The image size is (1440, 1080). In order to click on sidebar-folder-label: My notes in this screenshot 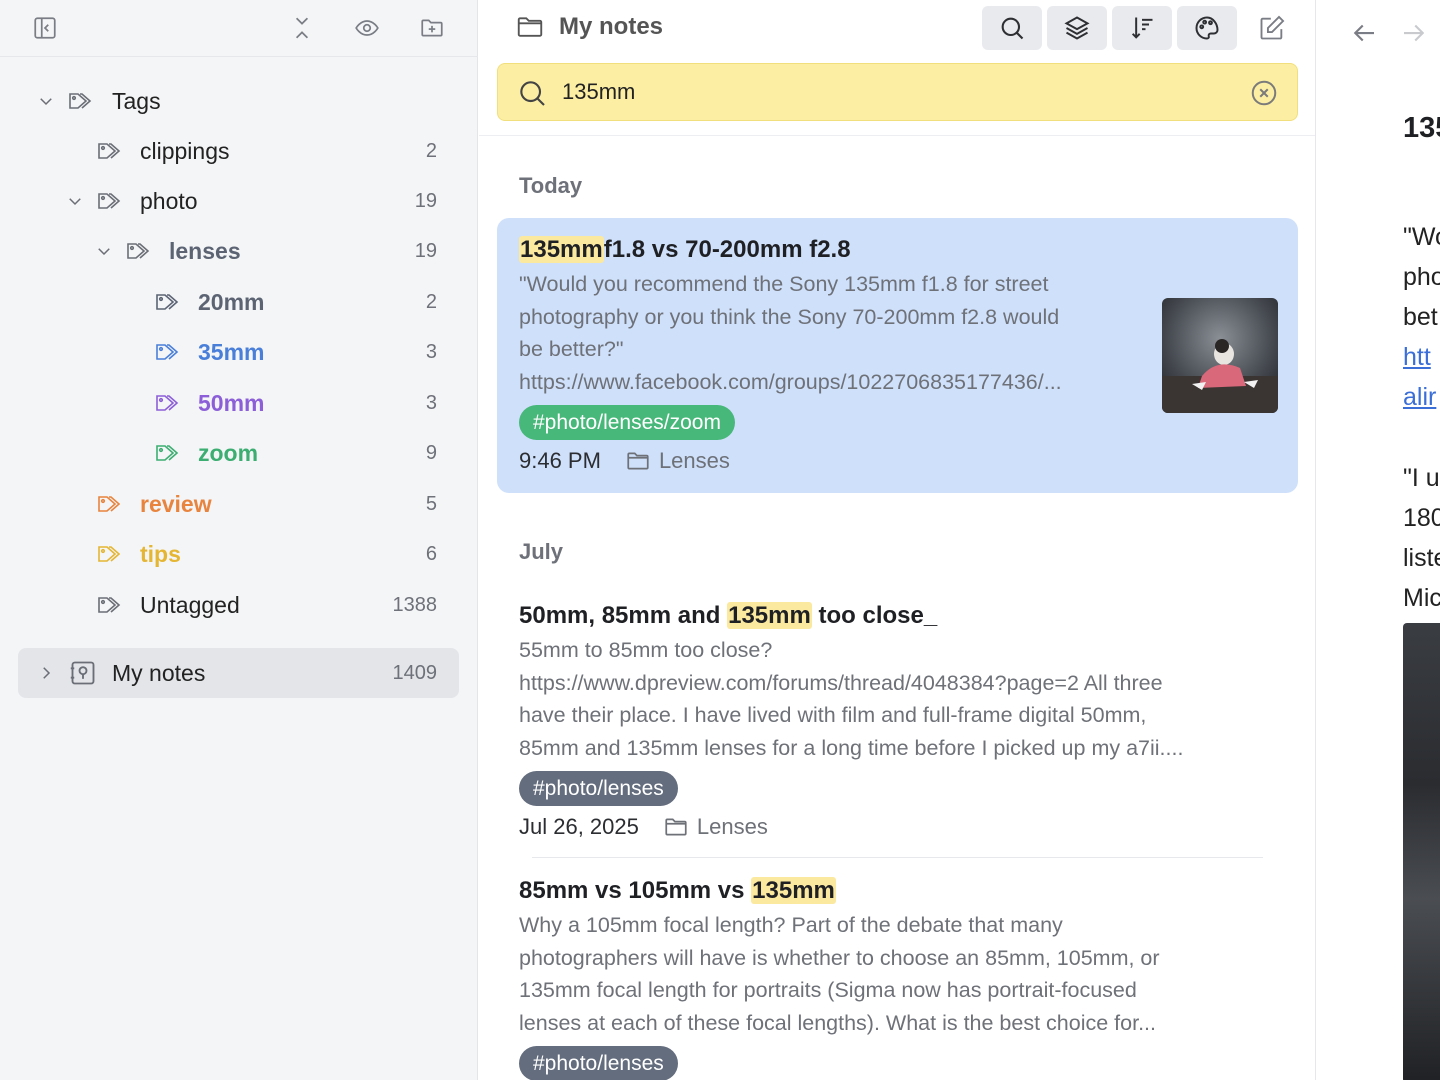, I will do `click(159, 672)`.